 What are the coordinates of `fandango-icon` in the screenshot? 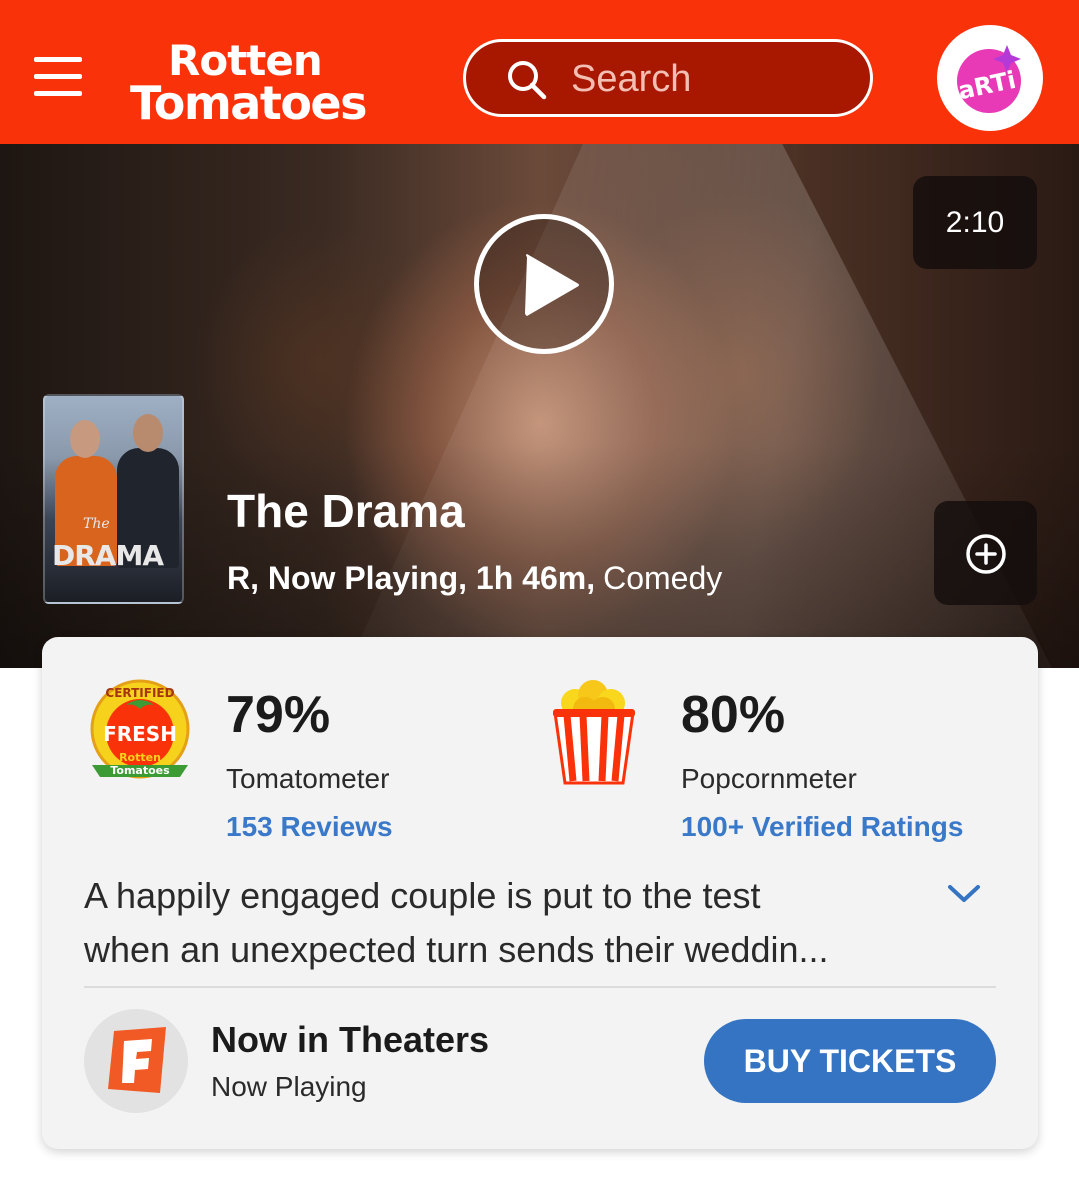 It's located at (137, 1060).